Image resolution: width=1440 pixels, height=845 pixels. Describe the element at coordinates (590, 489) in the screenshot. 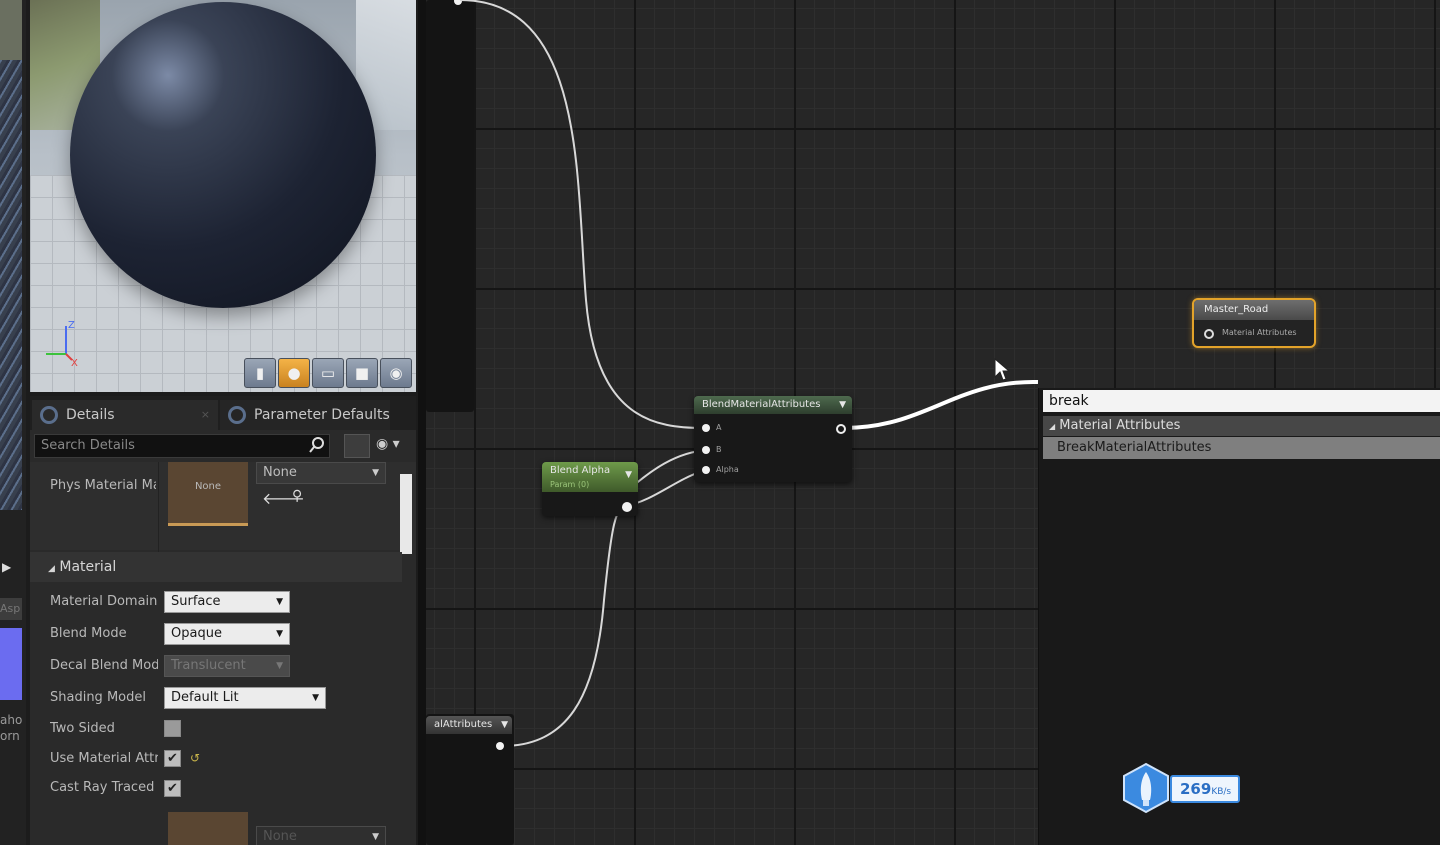

I see `blend-alpha-node: Blend Alpha Param (0) ▼` at that location.